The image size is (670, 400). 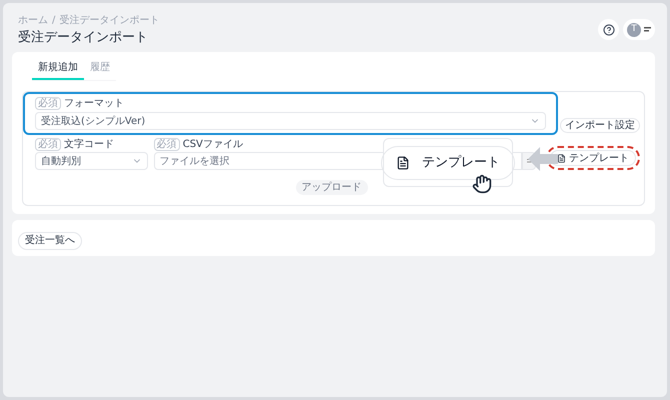 I want to click on tab: 新規追加, so click(x=58, y=71).